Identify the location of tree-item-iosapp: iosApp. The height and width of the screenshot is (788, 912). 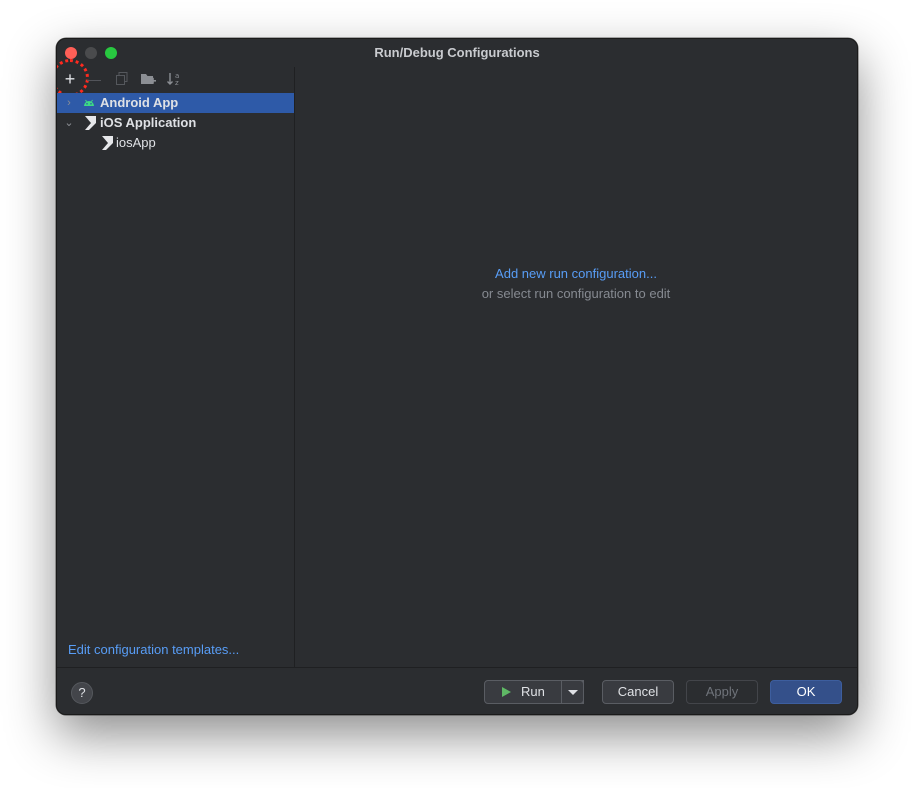
(175, 143).